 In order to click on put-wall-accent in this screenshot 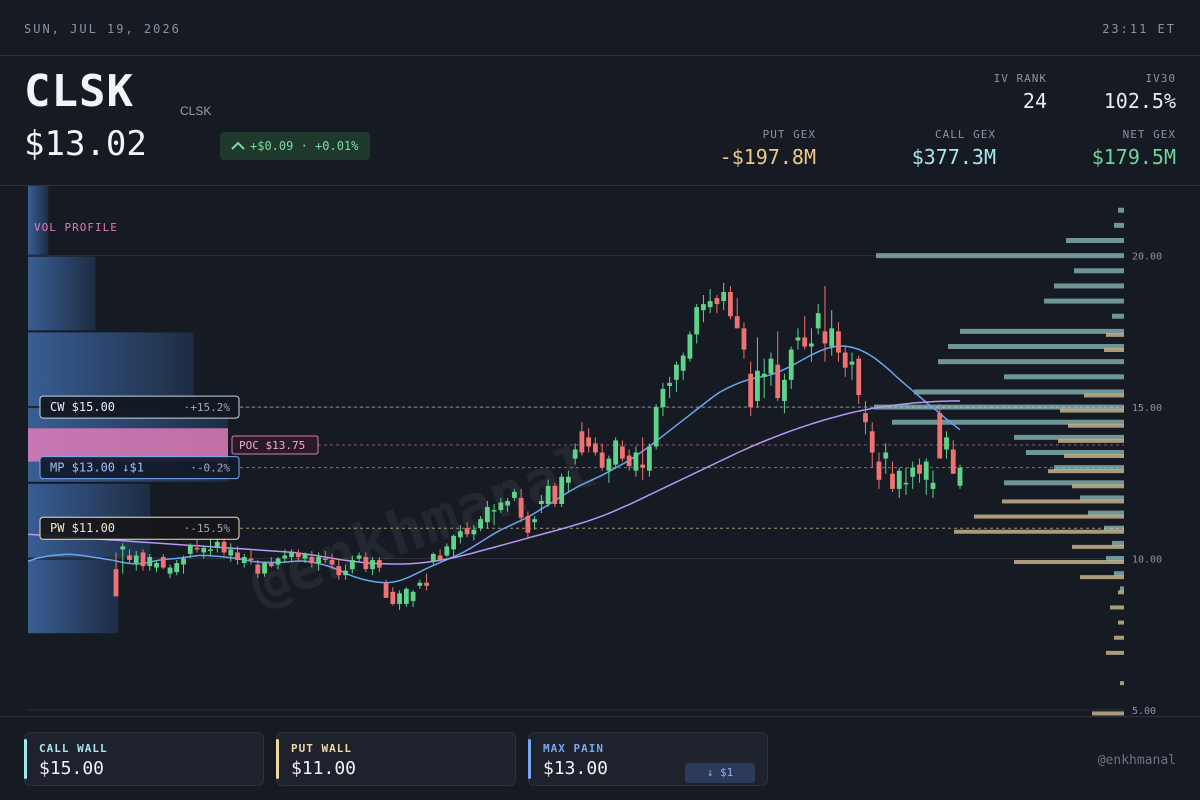, I will do `click(277, 759)`.